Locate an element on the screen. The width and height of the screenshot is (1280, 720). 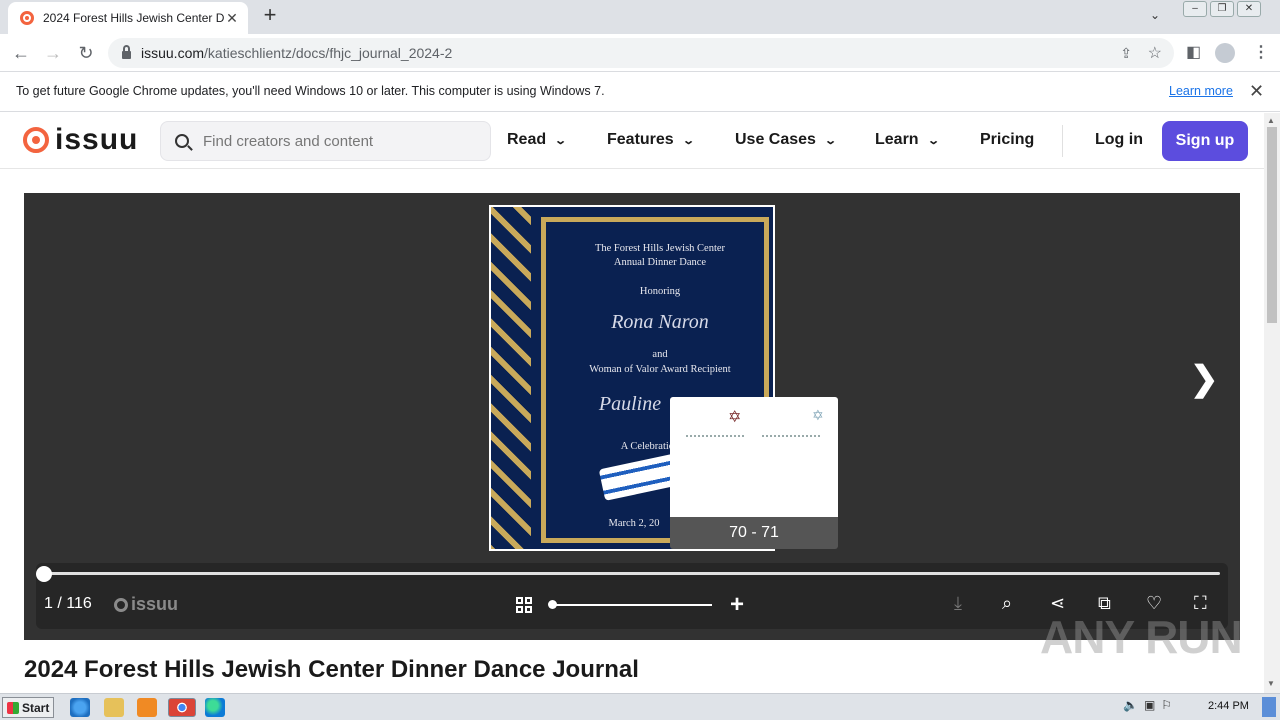
reload-icon: ↻ is located at coordinates (86, 53).